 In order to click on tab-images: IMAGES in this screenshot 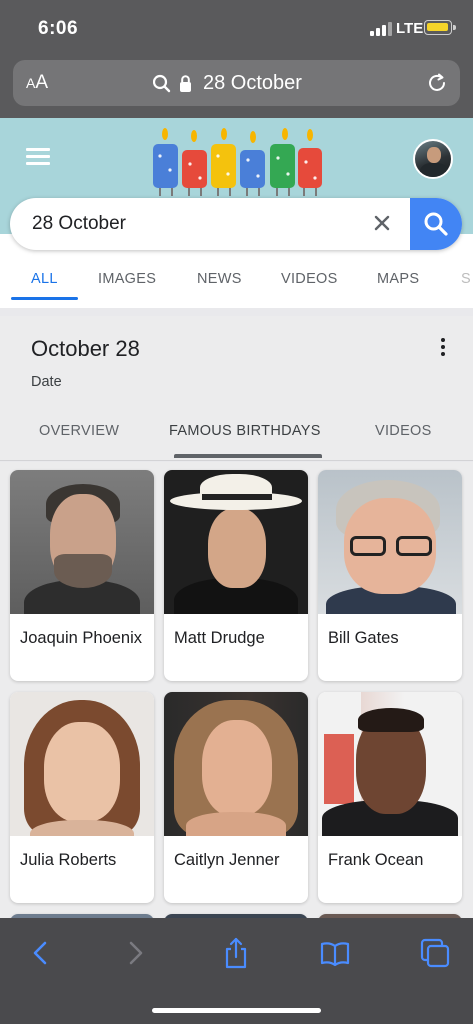, I will do `click(127, 279)`.